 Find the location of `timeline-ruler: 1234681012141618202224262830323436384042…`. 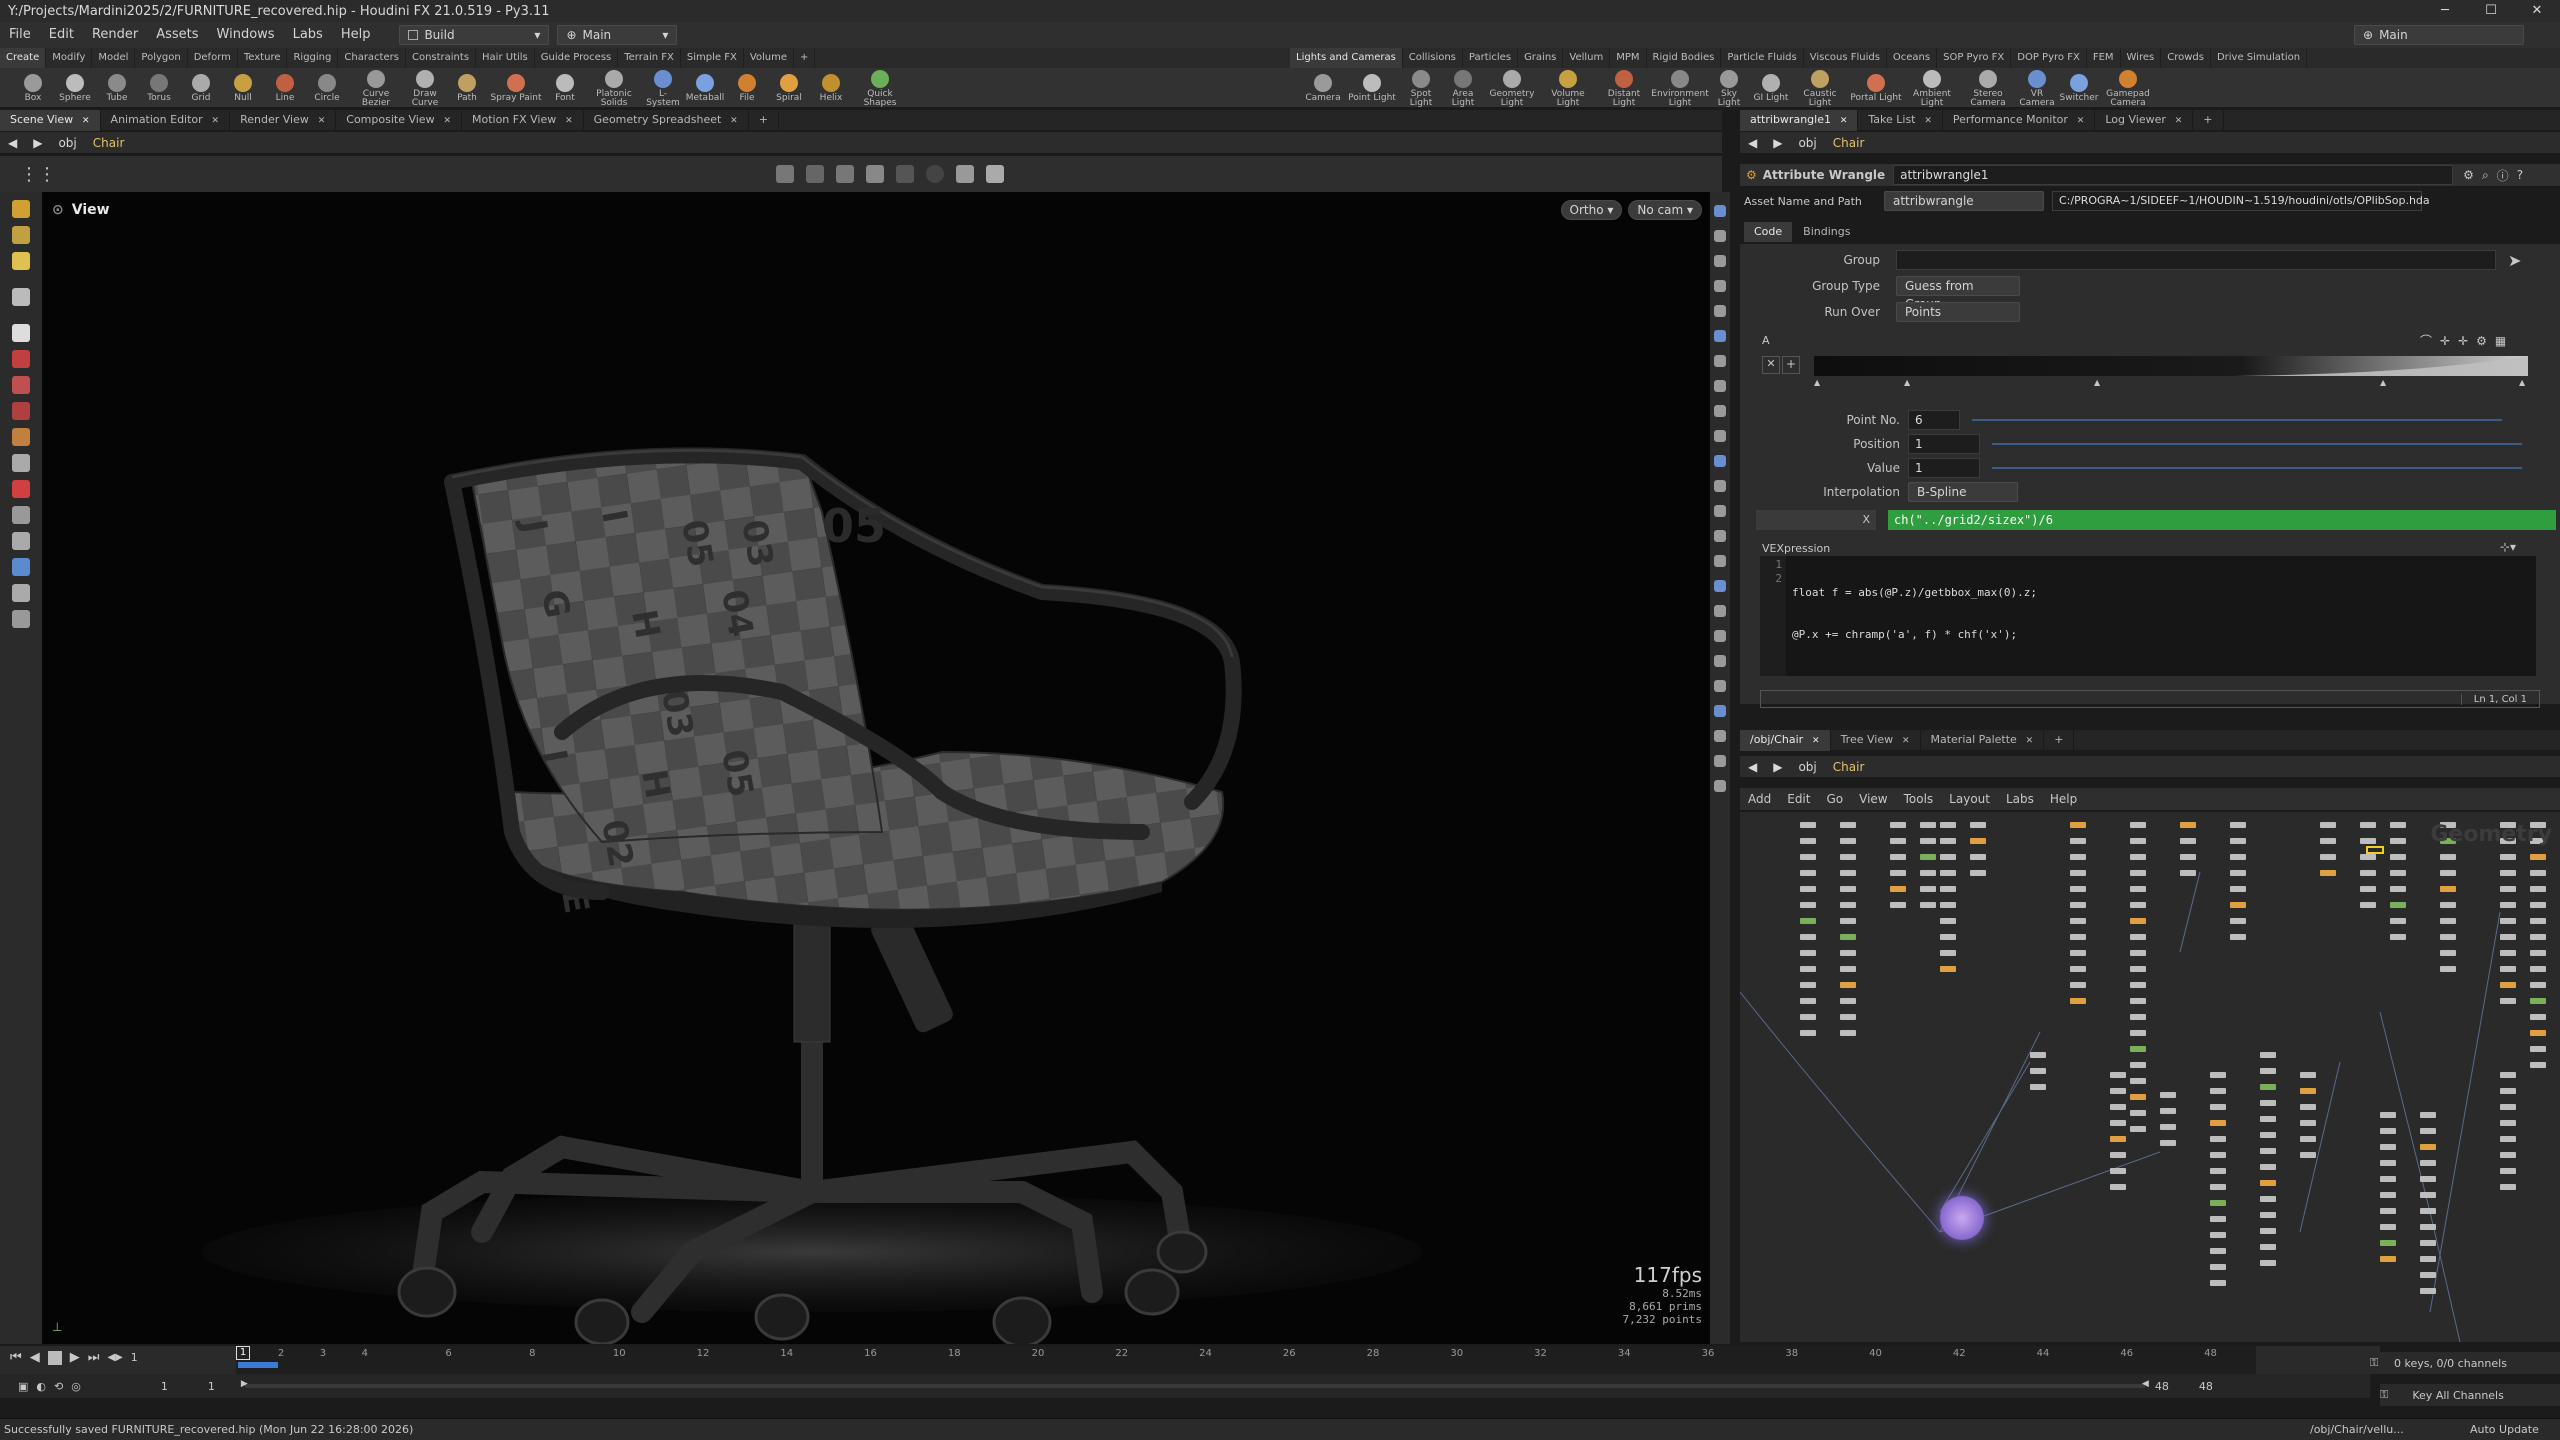

timeline-ruler: 1234681012141618202224262830323436384042… is located at coordinates (1246, 1360).